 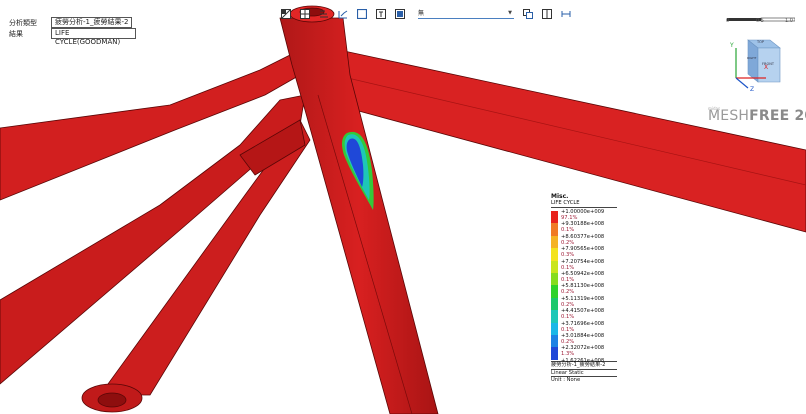 I want to click on result-row: 結果 LIFE CYCLE(GOODMAN), so click(x=72, y=37).